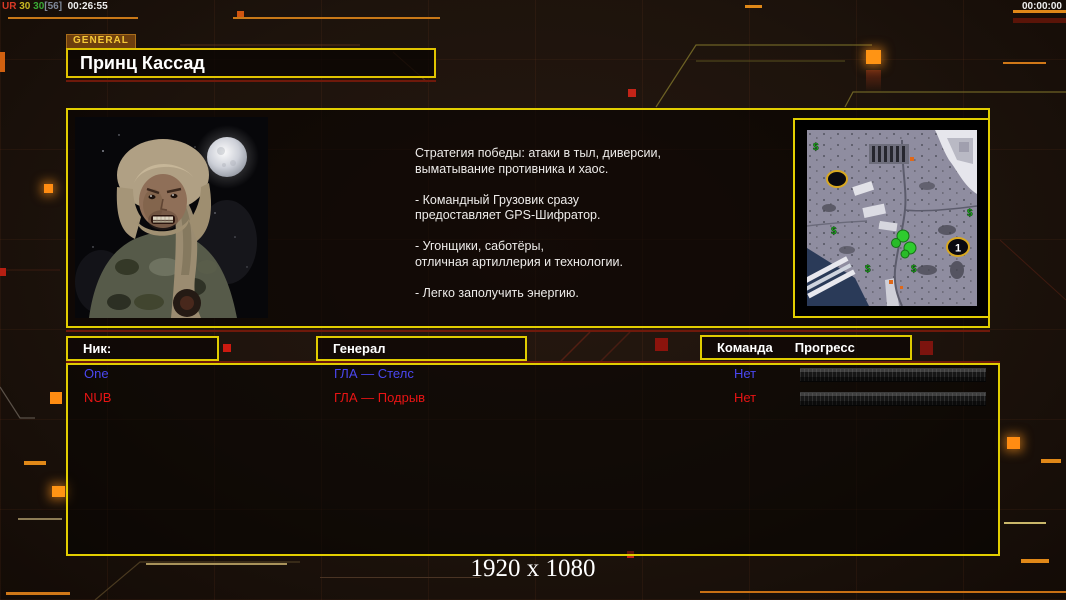 Image resolution: width=1066 pixels, height=600 pixels. What do you see at coordinates (1041, 6) in the screenshot?
I see `game-clock: 00:00:00` at bounding box center [1041, 6].